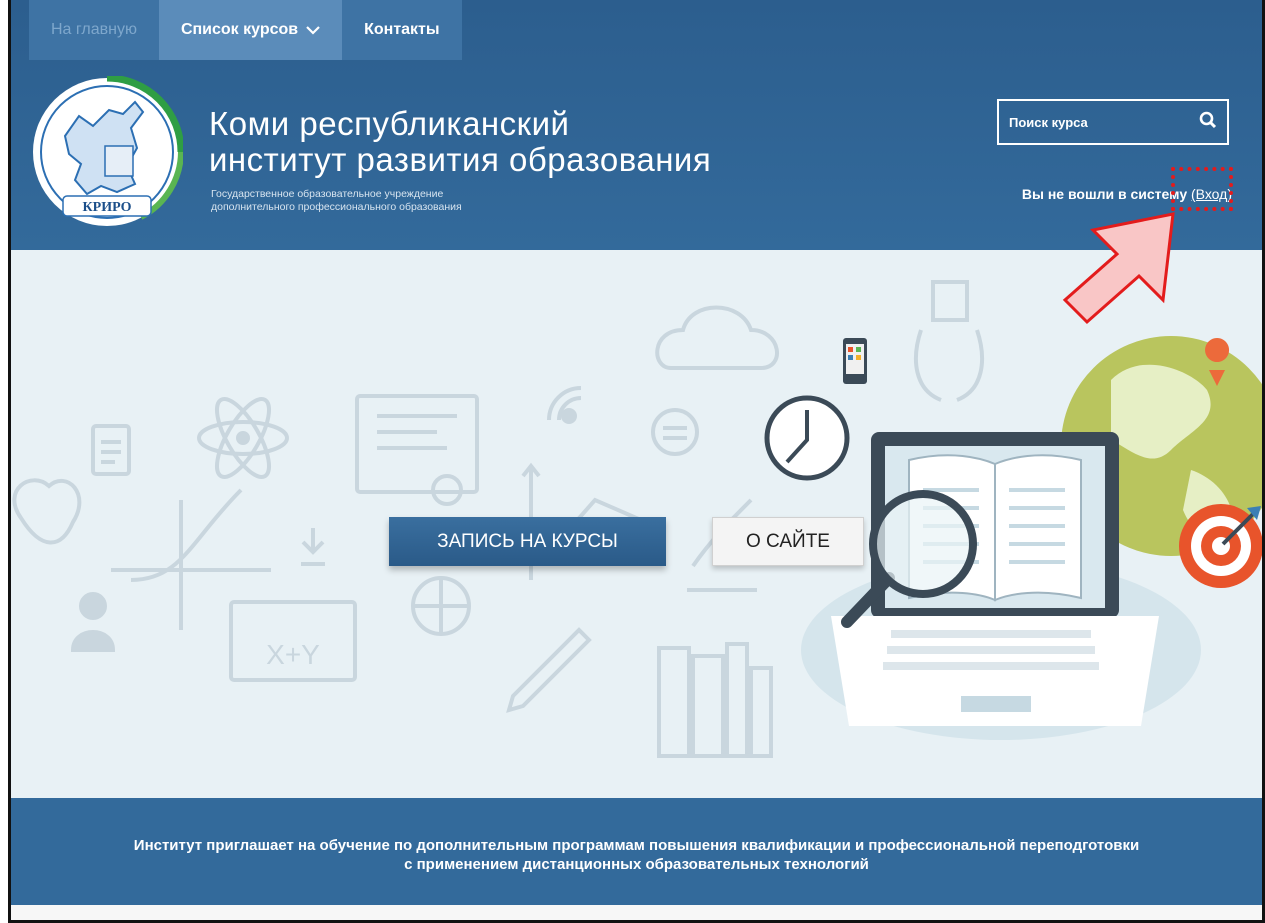 Image resolution: width=1265 pixels, height=923 pixels. What do you see at coordinates (949, 341) in the screenshot?
I see `hands-book-icon` at bounding box center [949, 341].